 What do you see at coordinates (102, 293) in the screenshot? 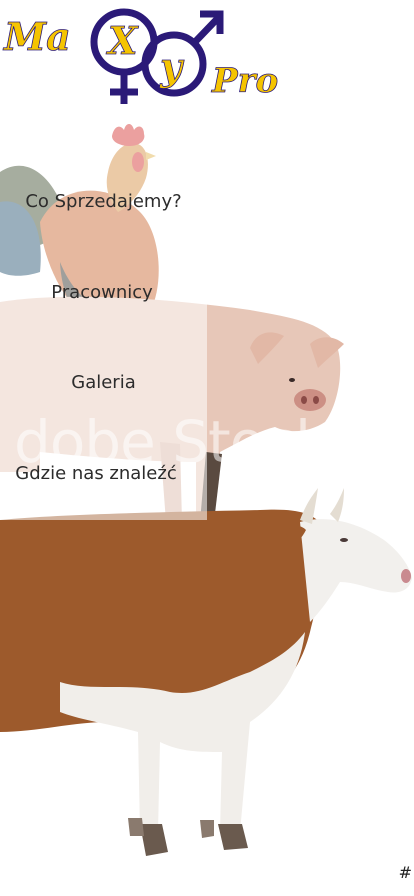
I see `nav-item-pracownicy: Pracownicy` at bounding box center [102, 293].